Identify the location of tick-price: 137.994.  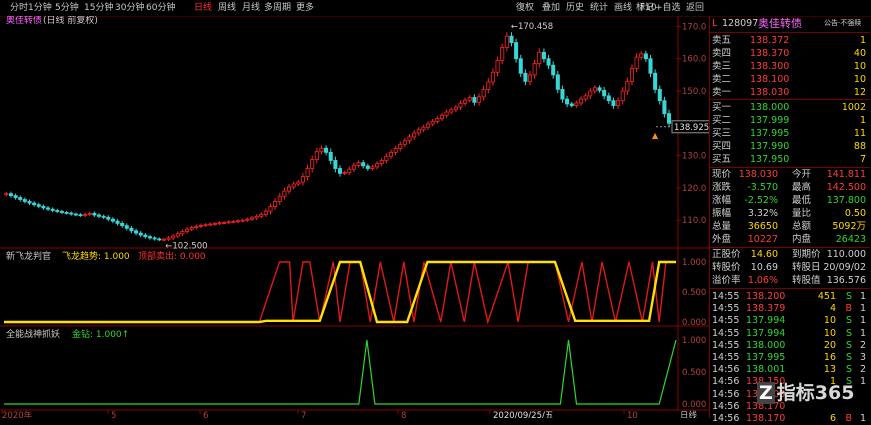
(766, 333).